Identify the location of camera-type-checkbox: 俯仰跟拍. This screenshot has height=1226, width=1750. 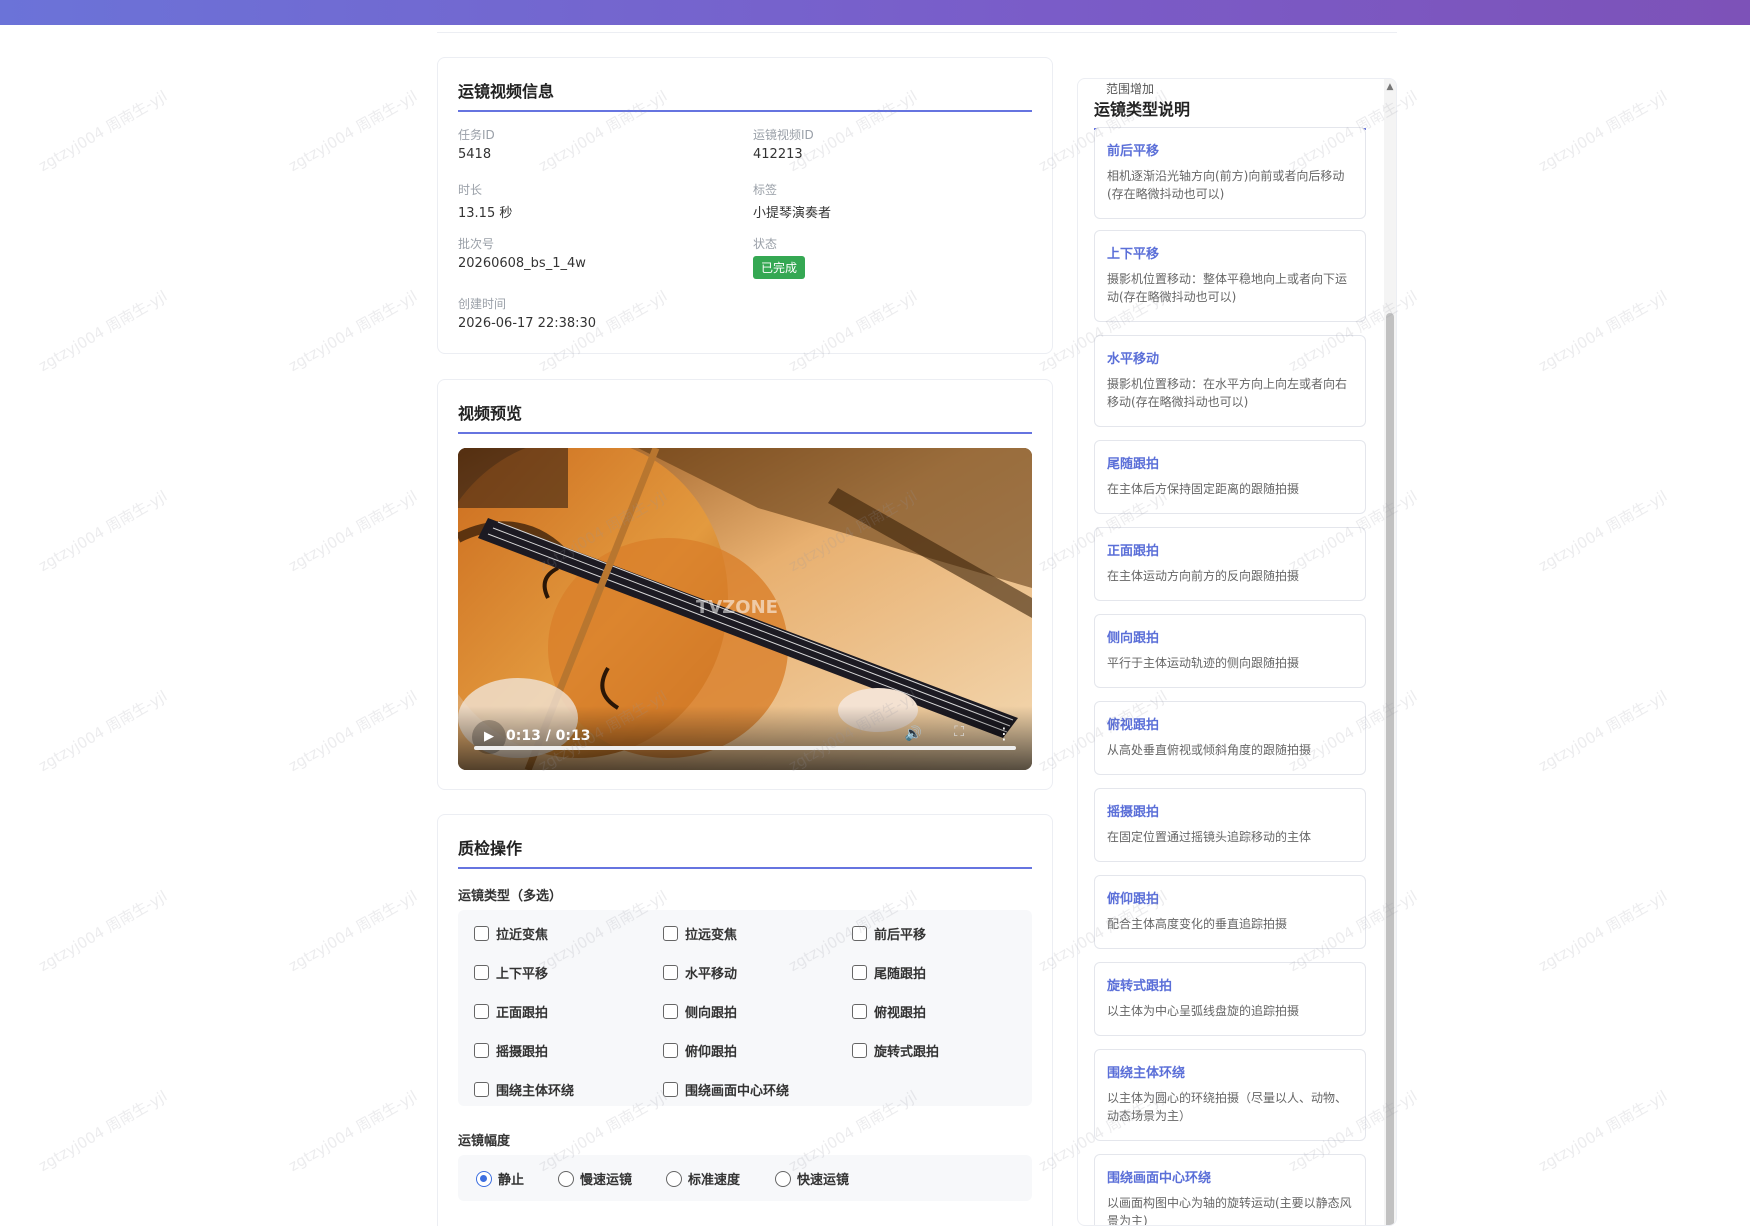
(700, 1050).